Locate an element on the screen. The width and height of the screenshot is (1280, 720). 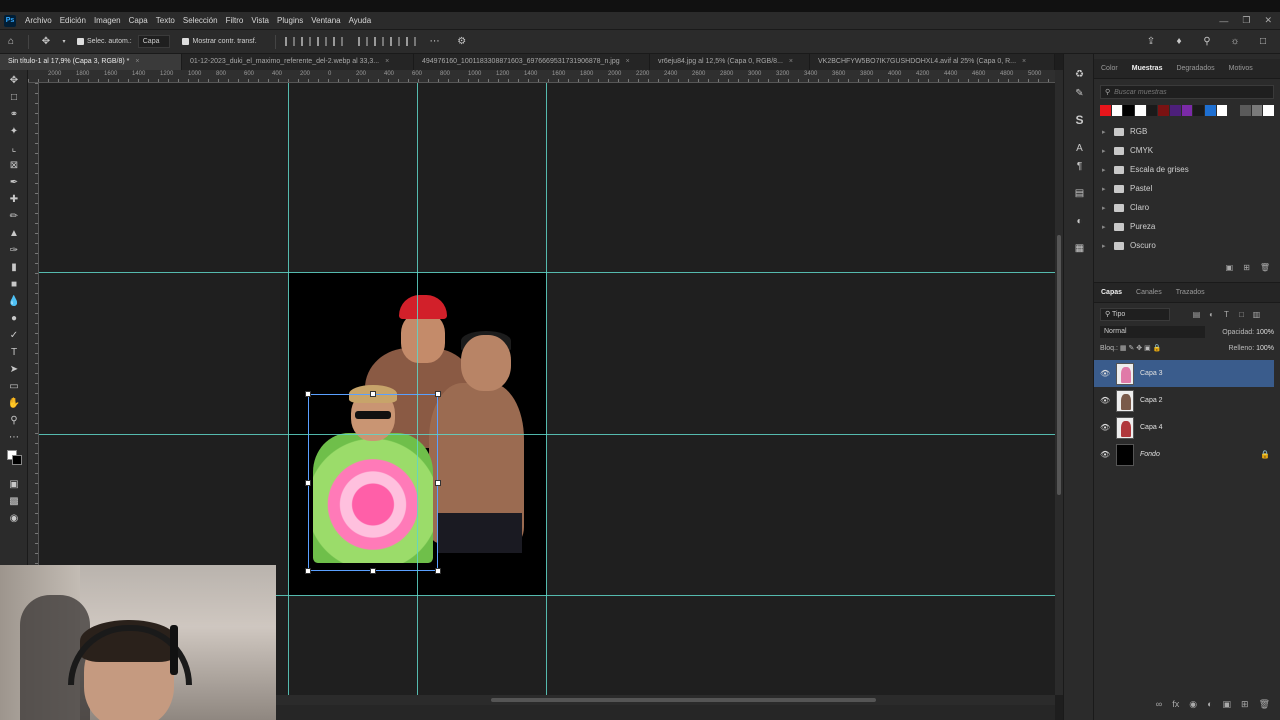
background-color-icon is located at coordinates (17, 460).